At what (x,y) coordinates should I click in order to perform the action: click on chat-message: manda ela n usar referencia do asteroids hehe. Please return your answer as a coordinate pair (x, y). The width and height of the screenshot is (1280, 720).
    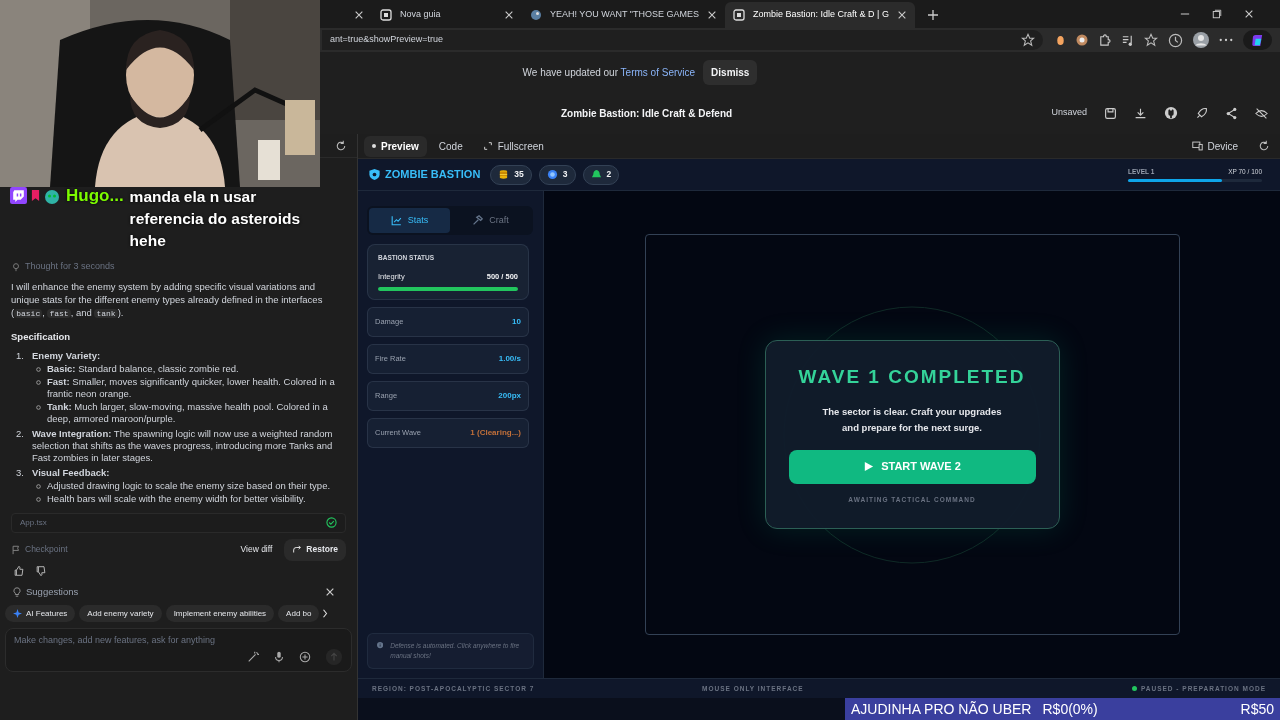
    Looking at the image, I should click on (215, 219).